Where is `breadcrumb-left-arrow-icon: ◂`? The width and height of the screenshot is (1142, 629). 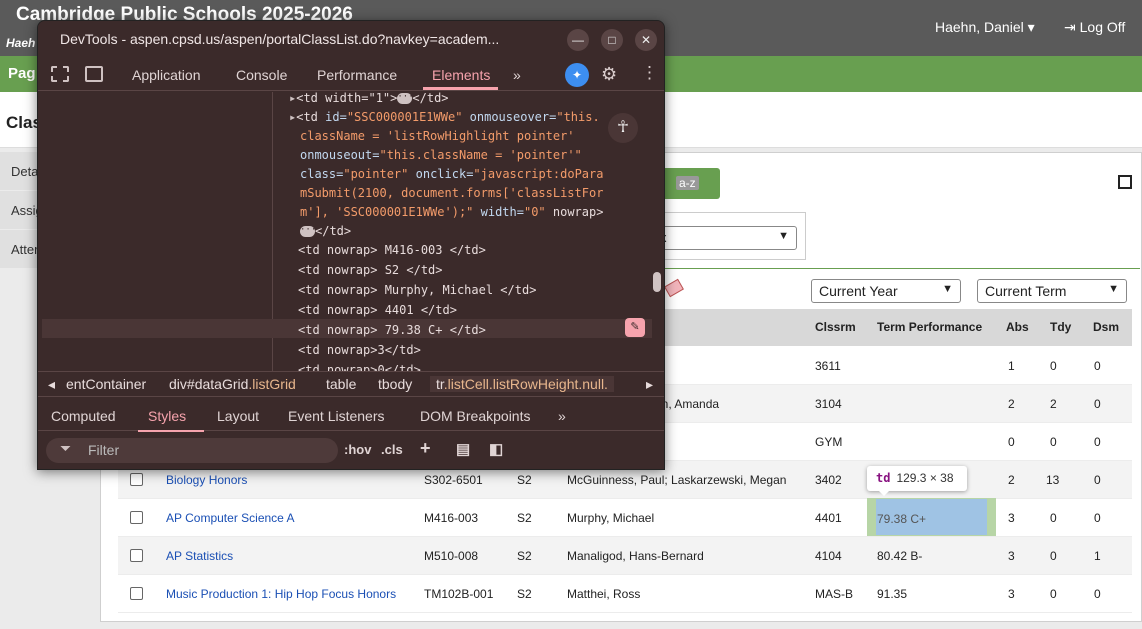
breadcrumb-left-arrow-icon: ◂ is located at coordinates (51, 384).